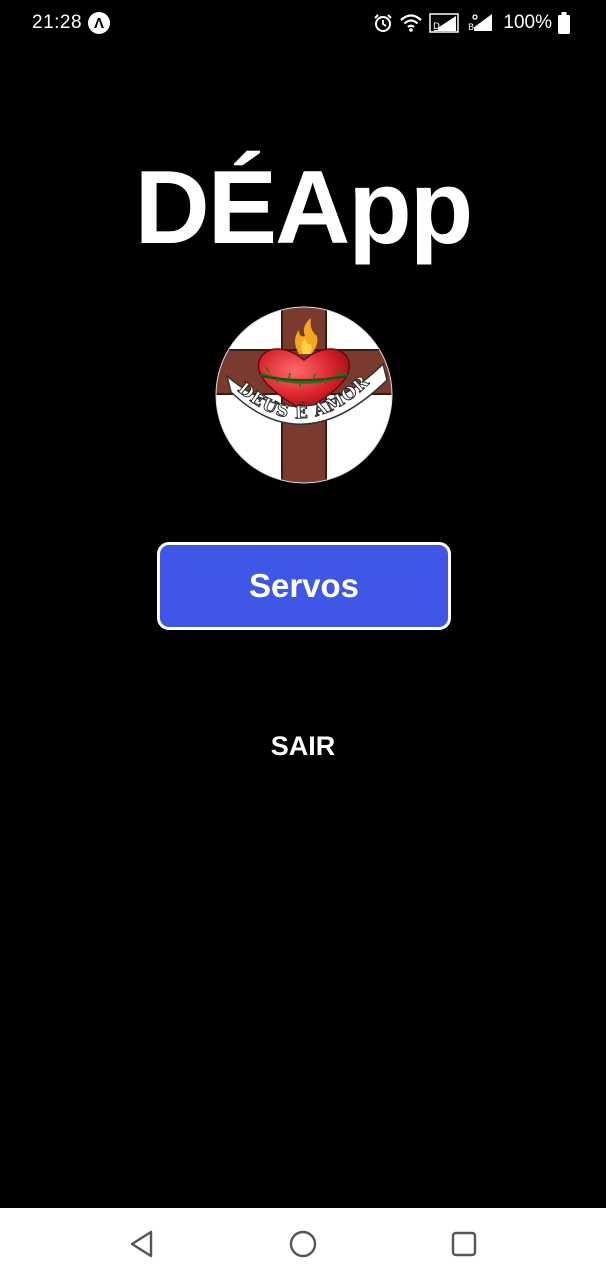 The height and width of the screenshot is (1280, 606). What do you see at coordinates (303, 23) in the screenshot?
I see `status-bar: 21:28 Λ D B 100%` at bounding box center [303, 23].